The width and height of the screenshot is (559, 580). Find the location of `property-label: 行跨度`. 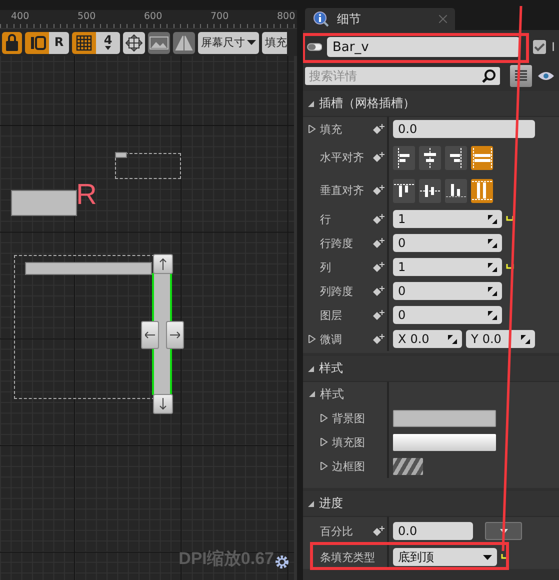

property-label: 行跨度 is located at coordinates (336, 243).